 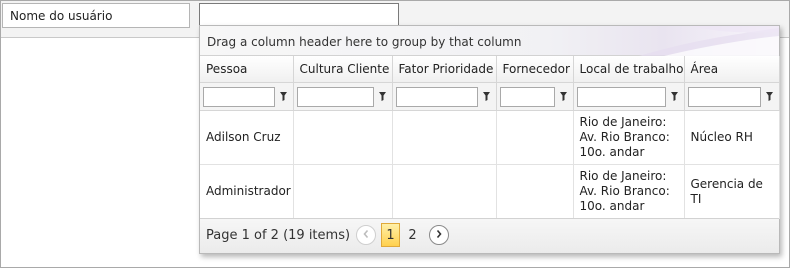 I want to click on page-button-2: 2, so click(x=412, y=235).